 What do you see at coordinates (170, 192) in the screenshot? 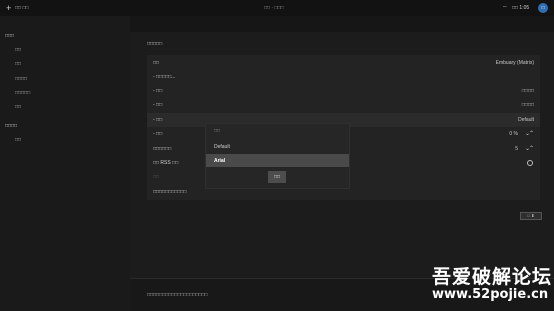
I see `setting-label: □□□□□□□□□□□` at bounding box center [170, 192].